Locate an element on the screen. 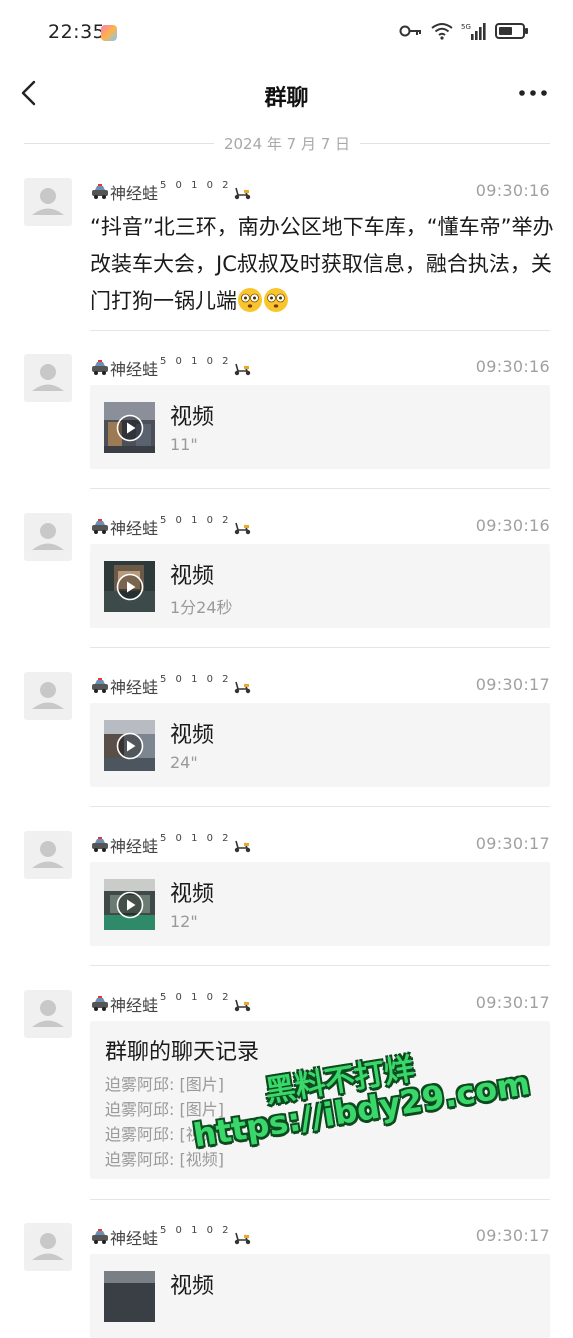 The image size is (573, 1338). signal-icon: 5G is located at coordinates (473, 31).